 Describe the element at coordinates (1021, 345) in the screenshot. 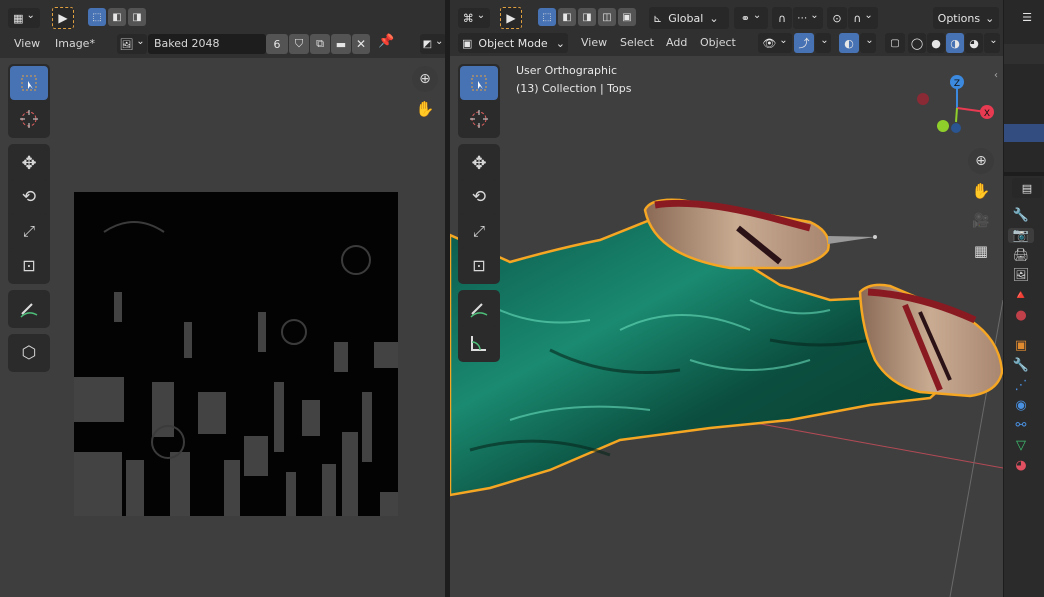

I see `tab-object: ▣` at that location.